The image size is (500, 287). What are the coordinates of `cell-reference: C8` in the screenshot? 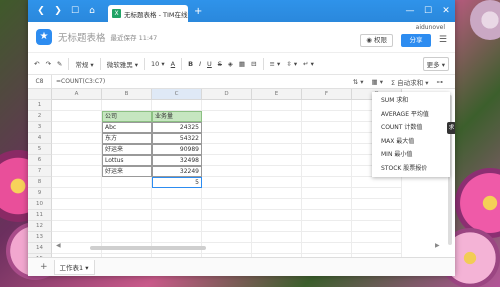 It's located at (40, 81).